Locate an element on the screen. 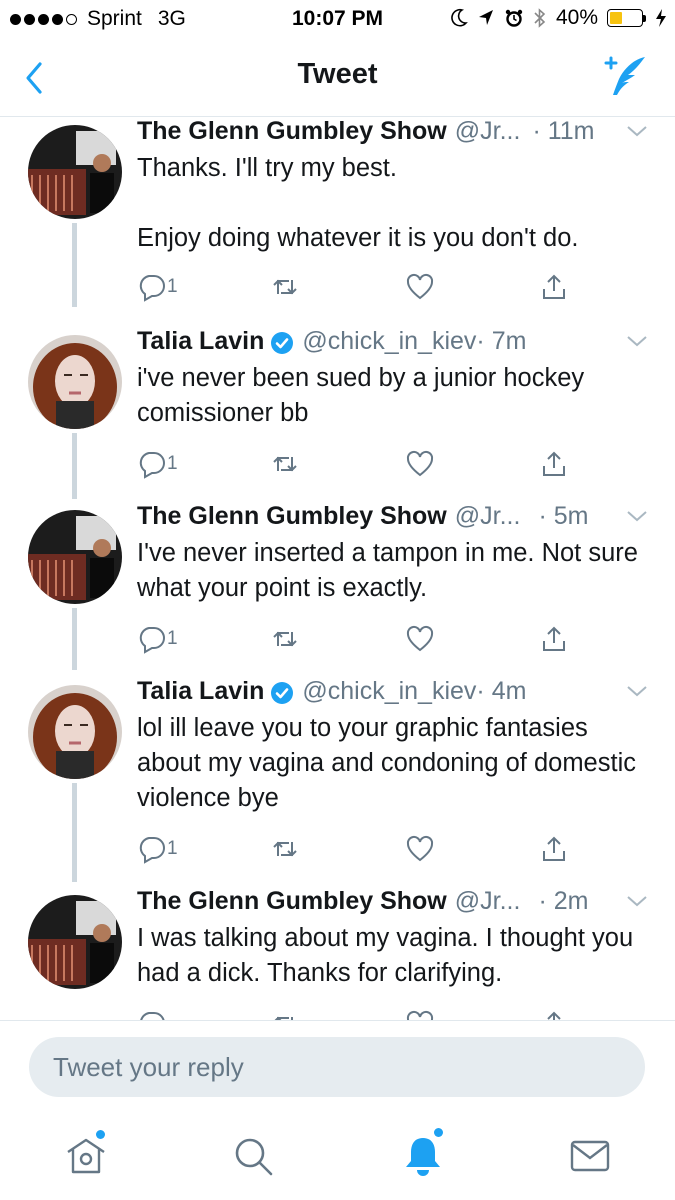 The image size is (675, 1200). notifications-bell-icon is located at coordinates (423, 1157).